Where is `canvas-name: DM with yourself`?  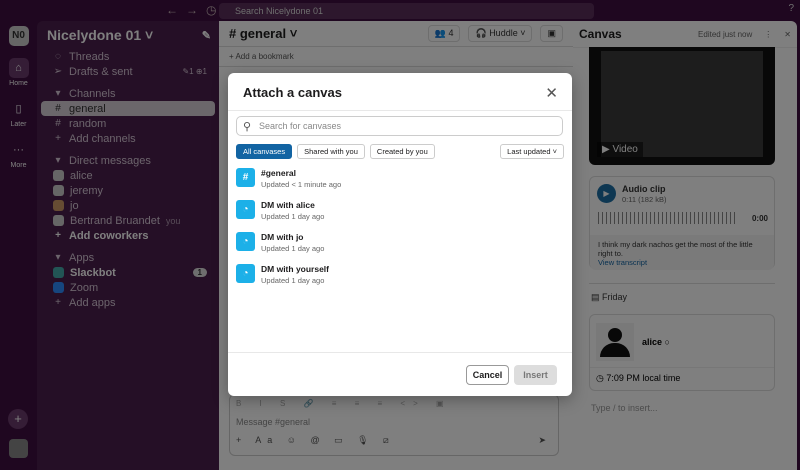
canvas-name: DM with yourself is located at coordinates (295, 269).